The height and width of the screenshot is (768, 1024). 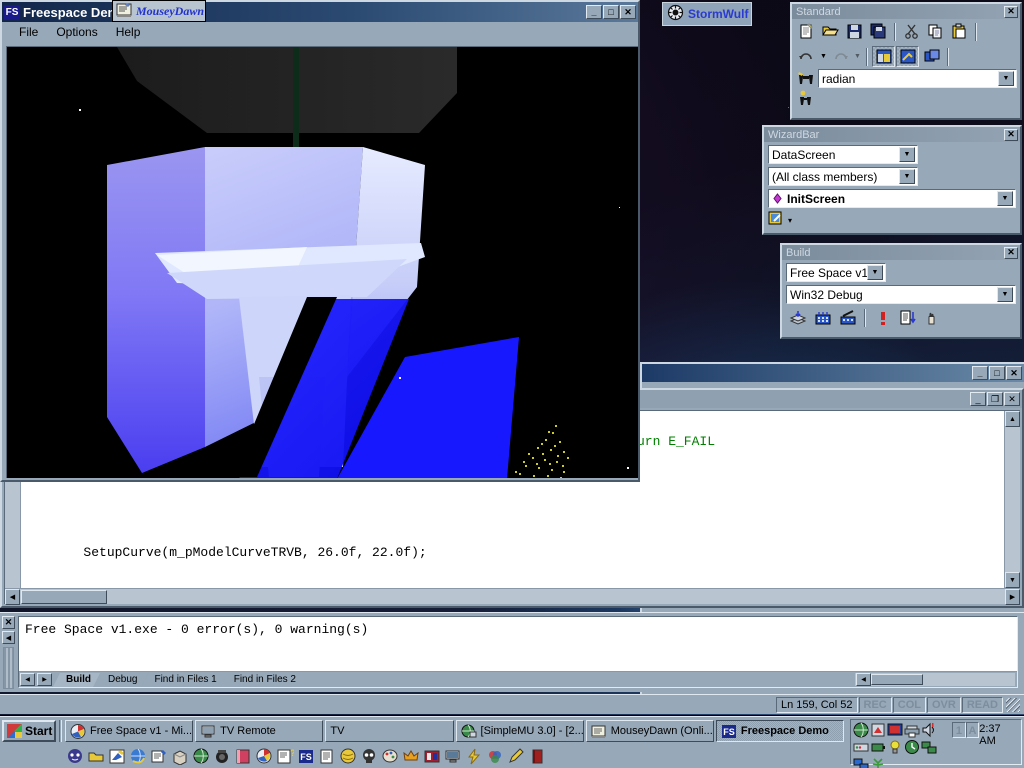 I want to click on book2-icon, so click(x=537, y=756).